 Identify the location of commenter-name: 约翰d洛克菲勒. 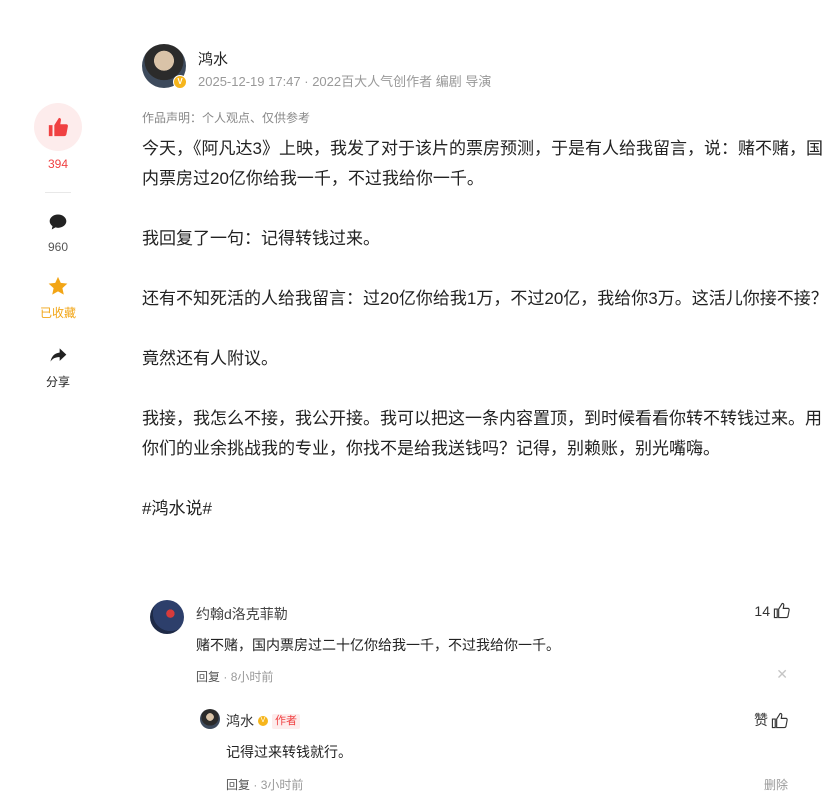
(242, 614).